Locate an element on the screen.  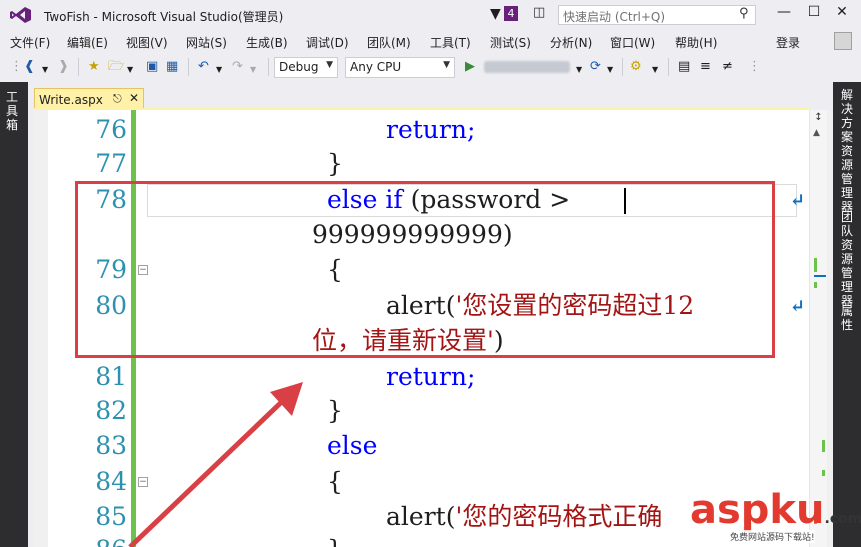
menu-analyze: 分析(N) is located at coordinates (571, 42).